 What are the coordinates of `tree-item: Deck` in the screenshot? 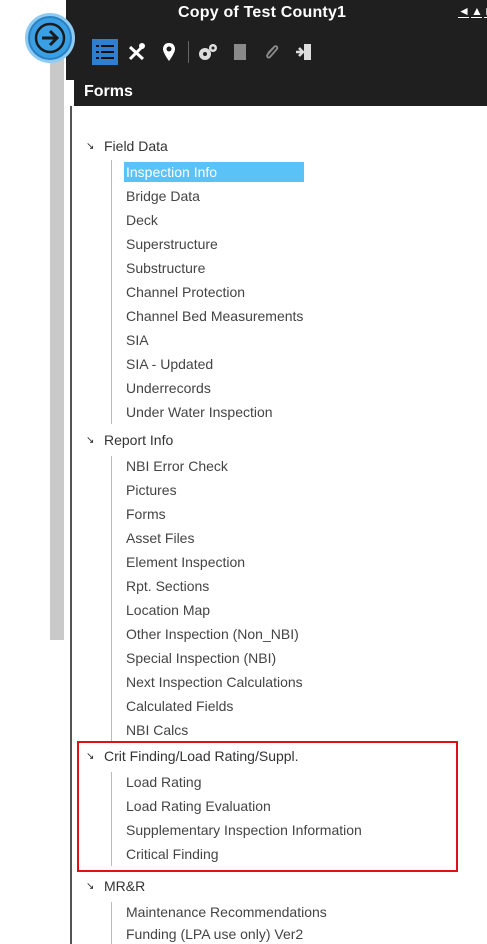 It's located at (142, 220).